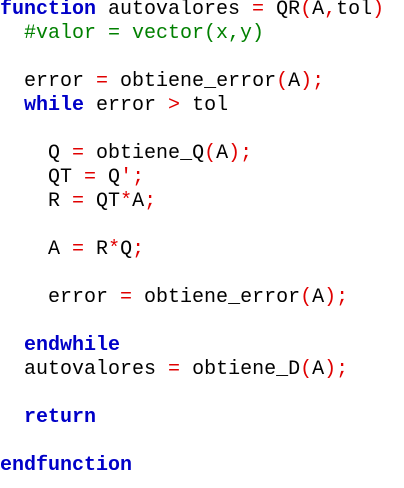 The height and width of the screenshot is (488, 404). I want to click on code-line: function autovalores = QR(A,tol), so click(192, 12).